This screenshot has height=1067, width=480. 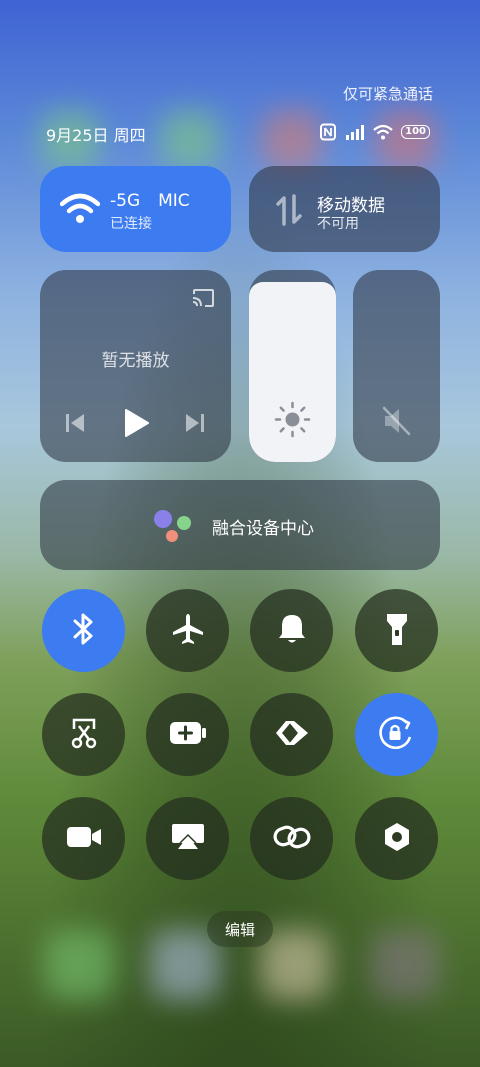 I want to click on media-status: 暂无播放, so click(x=135, y=361).